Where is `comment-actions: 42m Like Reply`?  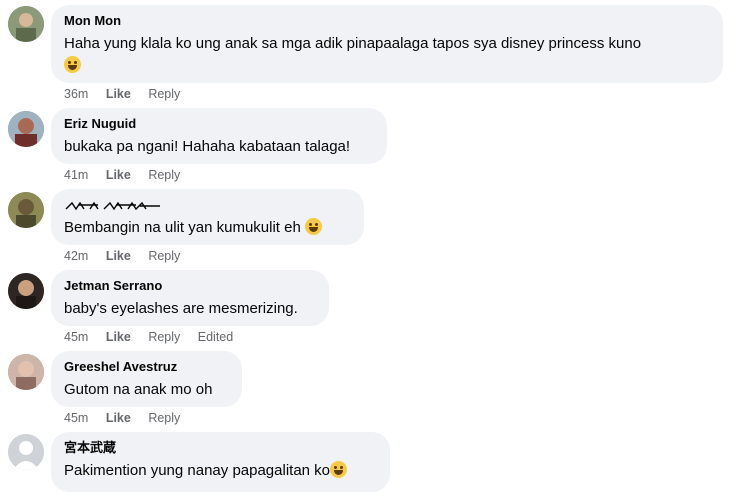 comment-actions: 42m Like Reply is located at coordinates (129, 256).